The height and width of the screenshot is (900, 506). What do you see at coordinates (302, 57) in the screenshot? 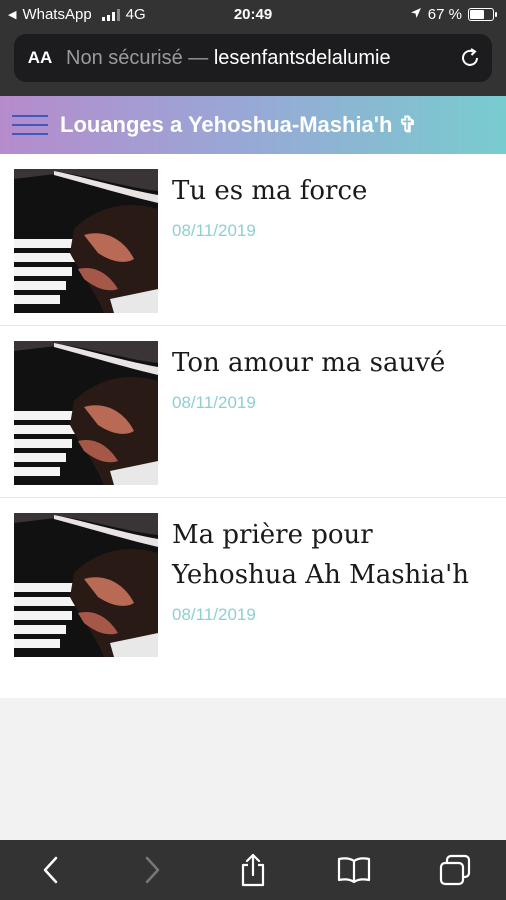
I see `domain-label: lesenfantsdelalumie` at bounding box center [302, 57].